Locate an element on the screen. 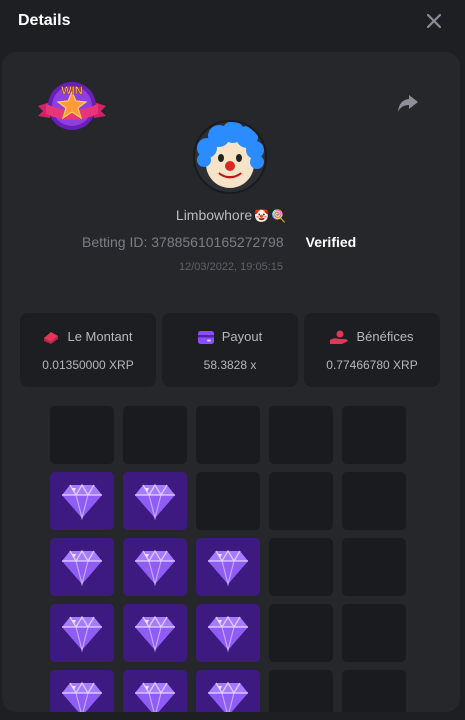  username-row: Limbowhore 🤡 🍭 is located at coordinates (231, 215).